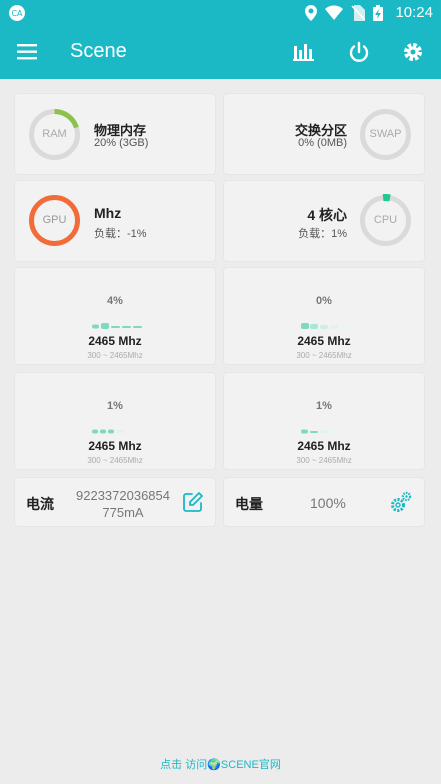 Image resolution: width=441 pixels, height=784 pixels. What do you see at coordinates (54, 134) in the screenshot?
I see `ram-ring-label: RAM` at bounding box center [54, 134].